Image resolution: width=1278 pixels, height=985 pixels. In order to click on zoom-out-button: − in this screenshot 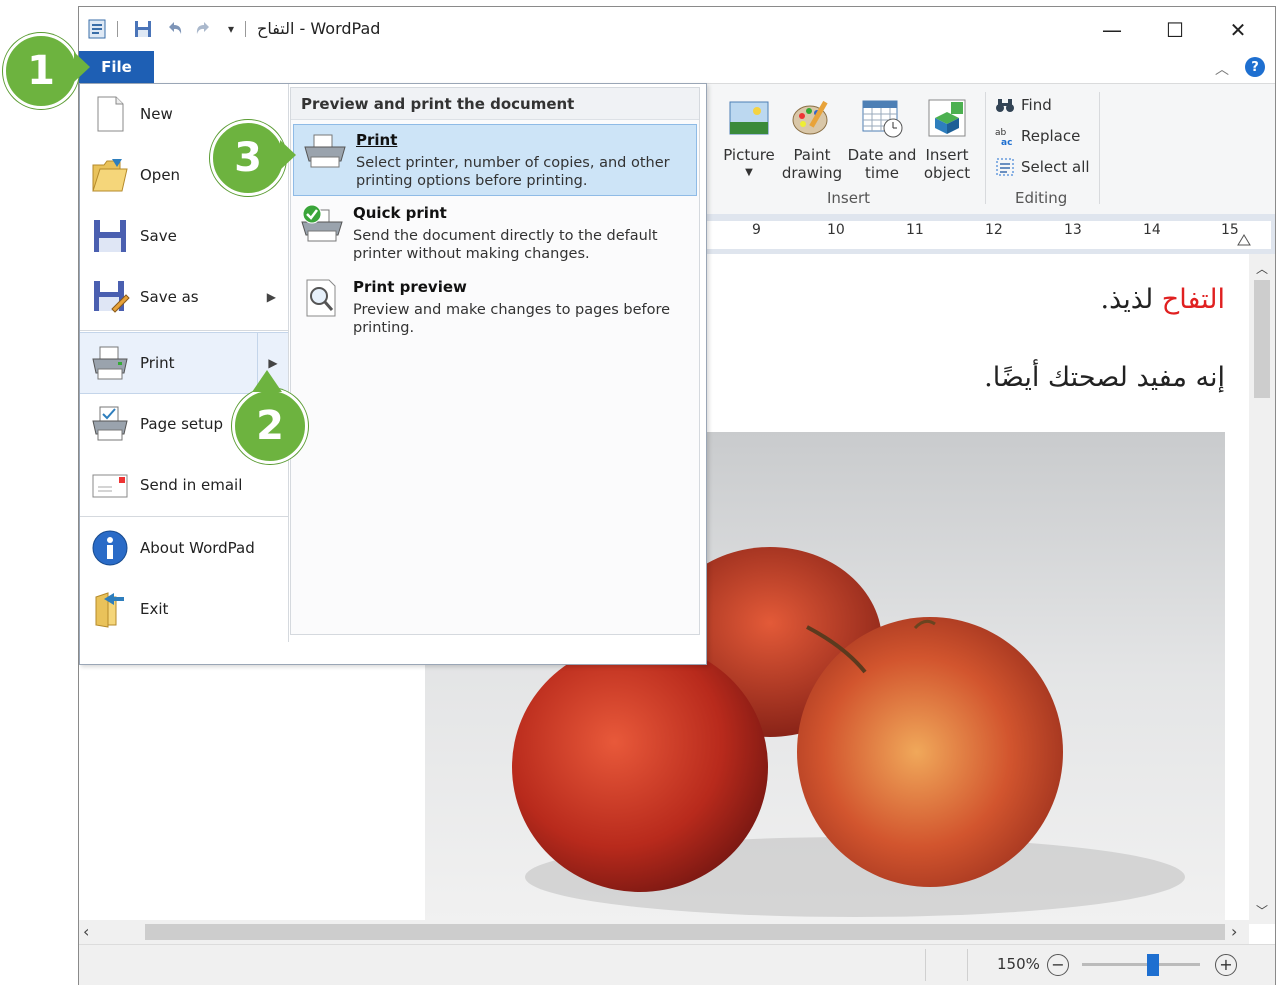, I will do `click(1058, 965)`.